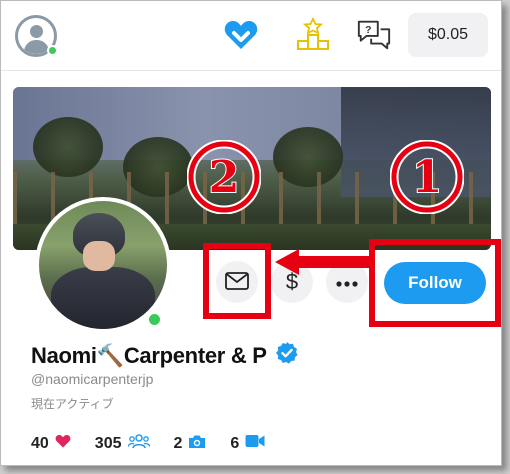 The height and width of the screenshot is (474, 510). I want to click on heart-icon, so click(63, 443).